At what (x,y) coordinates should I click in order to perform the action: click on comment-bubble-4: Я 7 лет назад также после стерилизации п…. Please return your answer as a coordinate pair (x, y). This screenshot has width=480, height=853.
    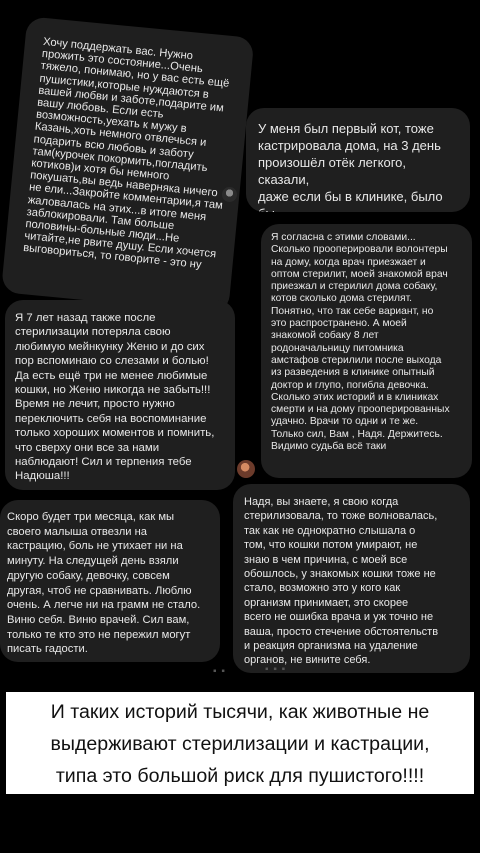
    Looking at the image, I should click on (120, 395).